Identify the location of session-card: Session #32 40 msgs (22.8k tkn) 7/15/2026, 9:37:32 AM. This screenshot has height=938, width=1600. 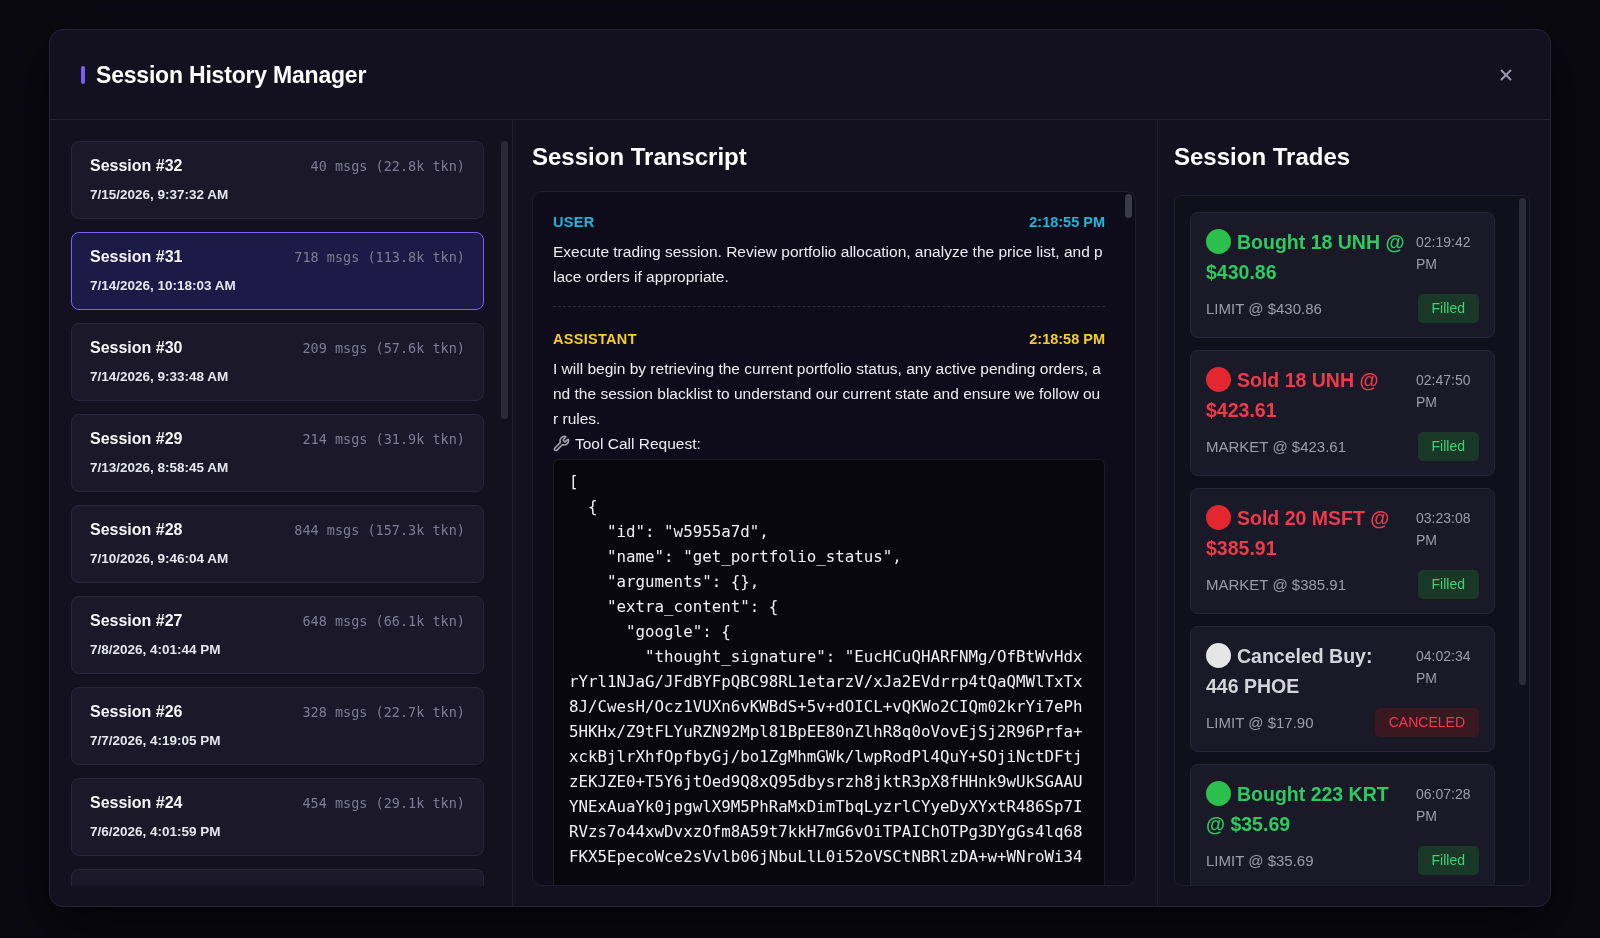
(277, 180).